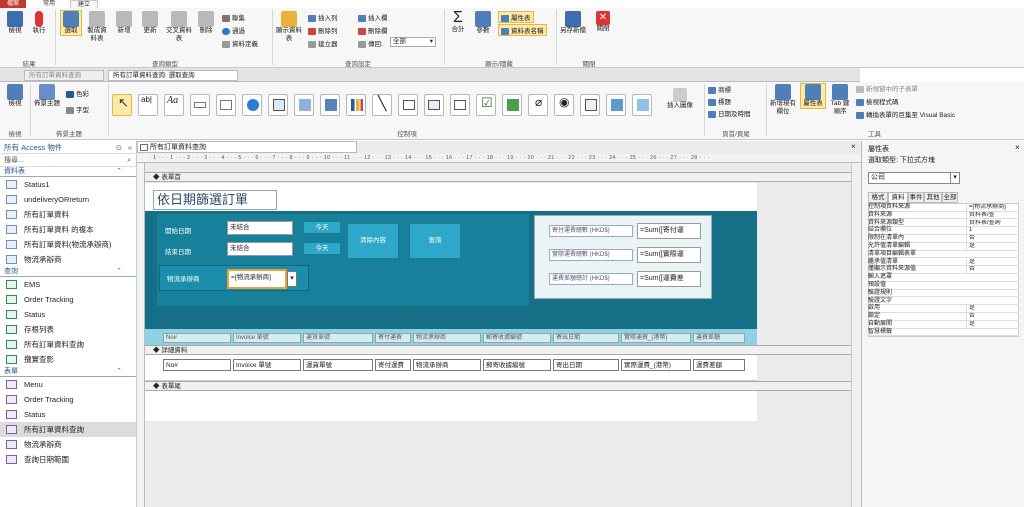 This screenshot has width=1024, height=507. Describe the element at coordinates (278, 105) in the screenshot. I see `web-browser-control` at that location.